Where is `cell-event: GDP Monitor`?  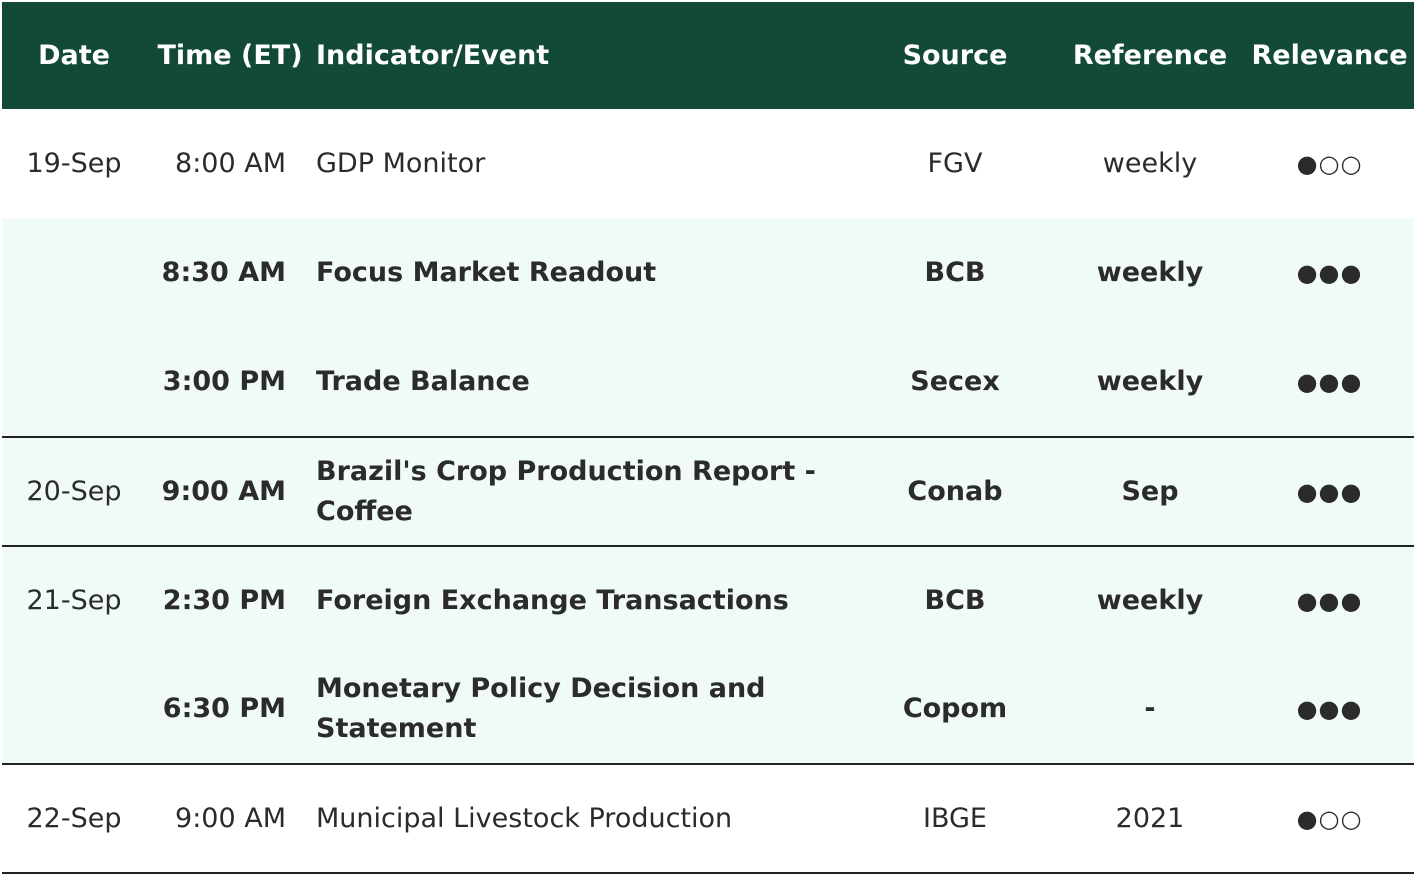
cell-event: GDP Monitor is located at coordinates (401, 163).